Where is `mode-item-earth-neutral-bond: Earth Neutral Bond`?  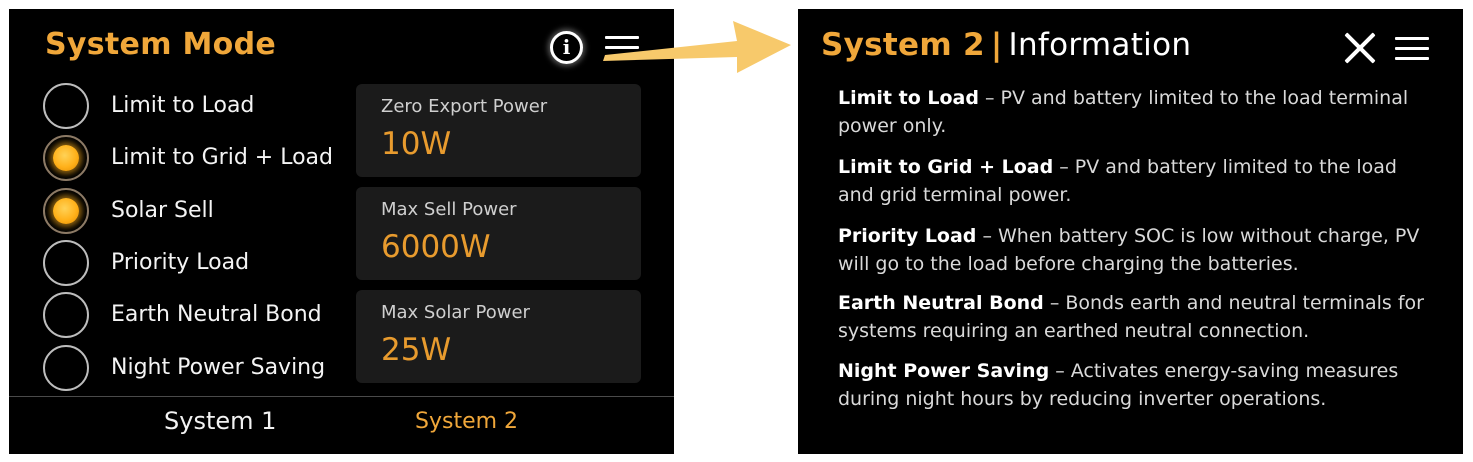
mode-item-earth-neutral-bond: Earth Neutral Bond is located at coordinates (193, 315).